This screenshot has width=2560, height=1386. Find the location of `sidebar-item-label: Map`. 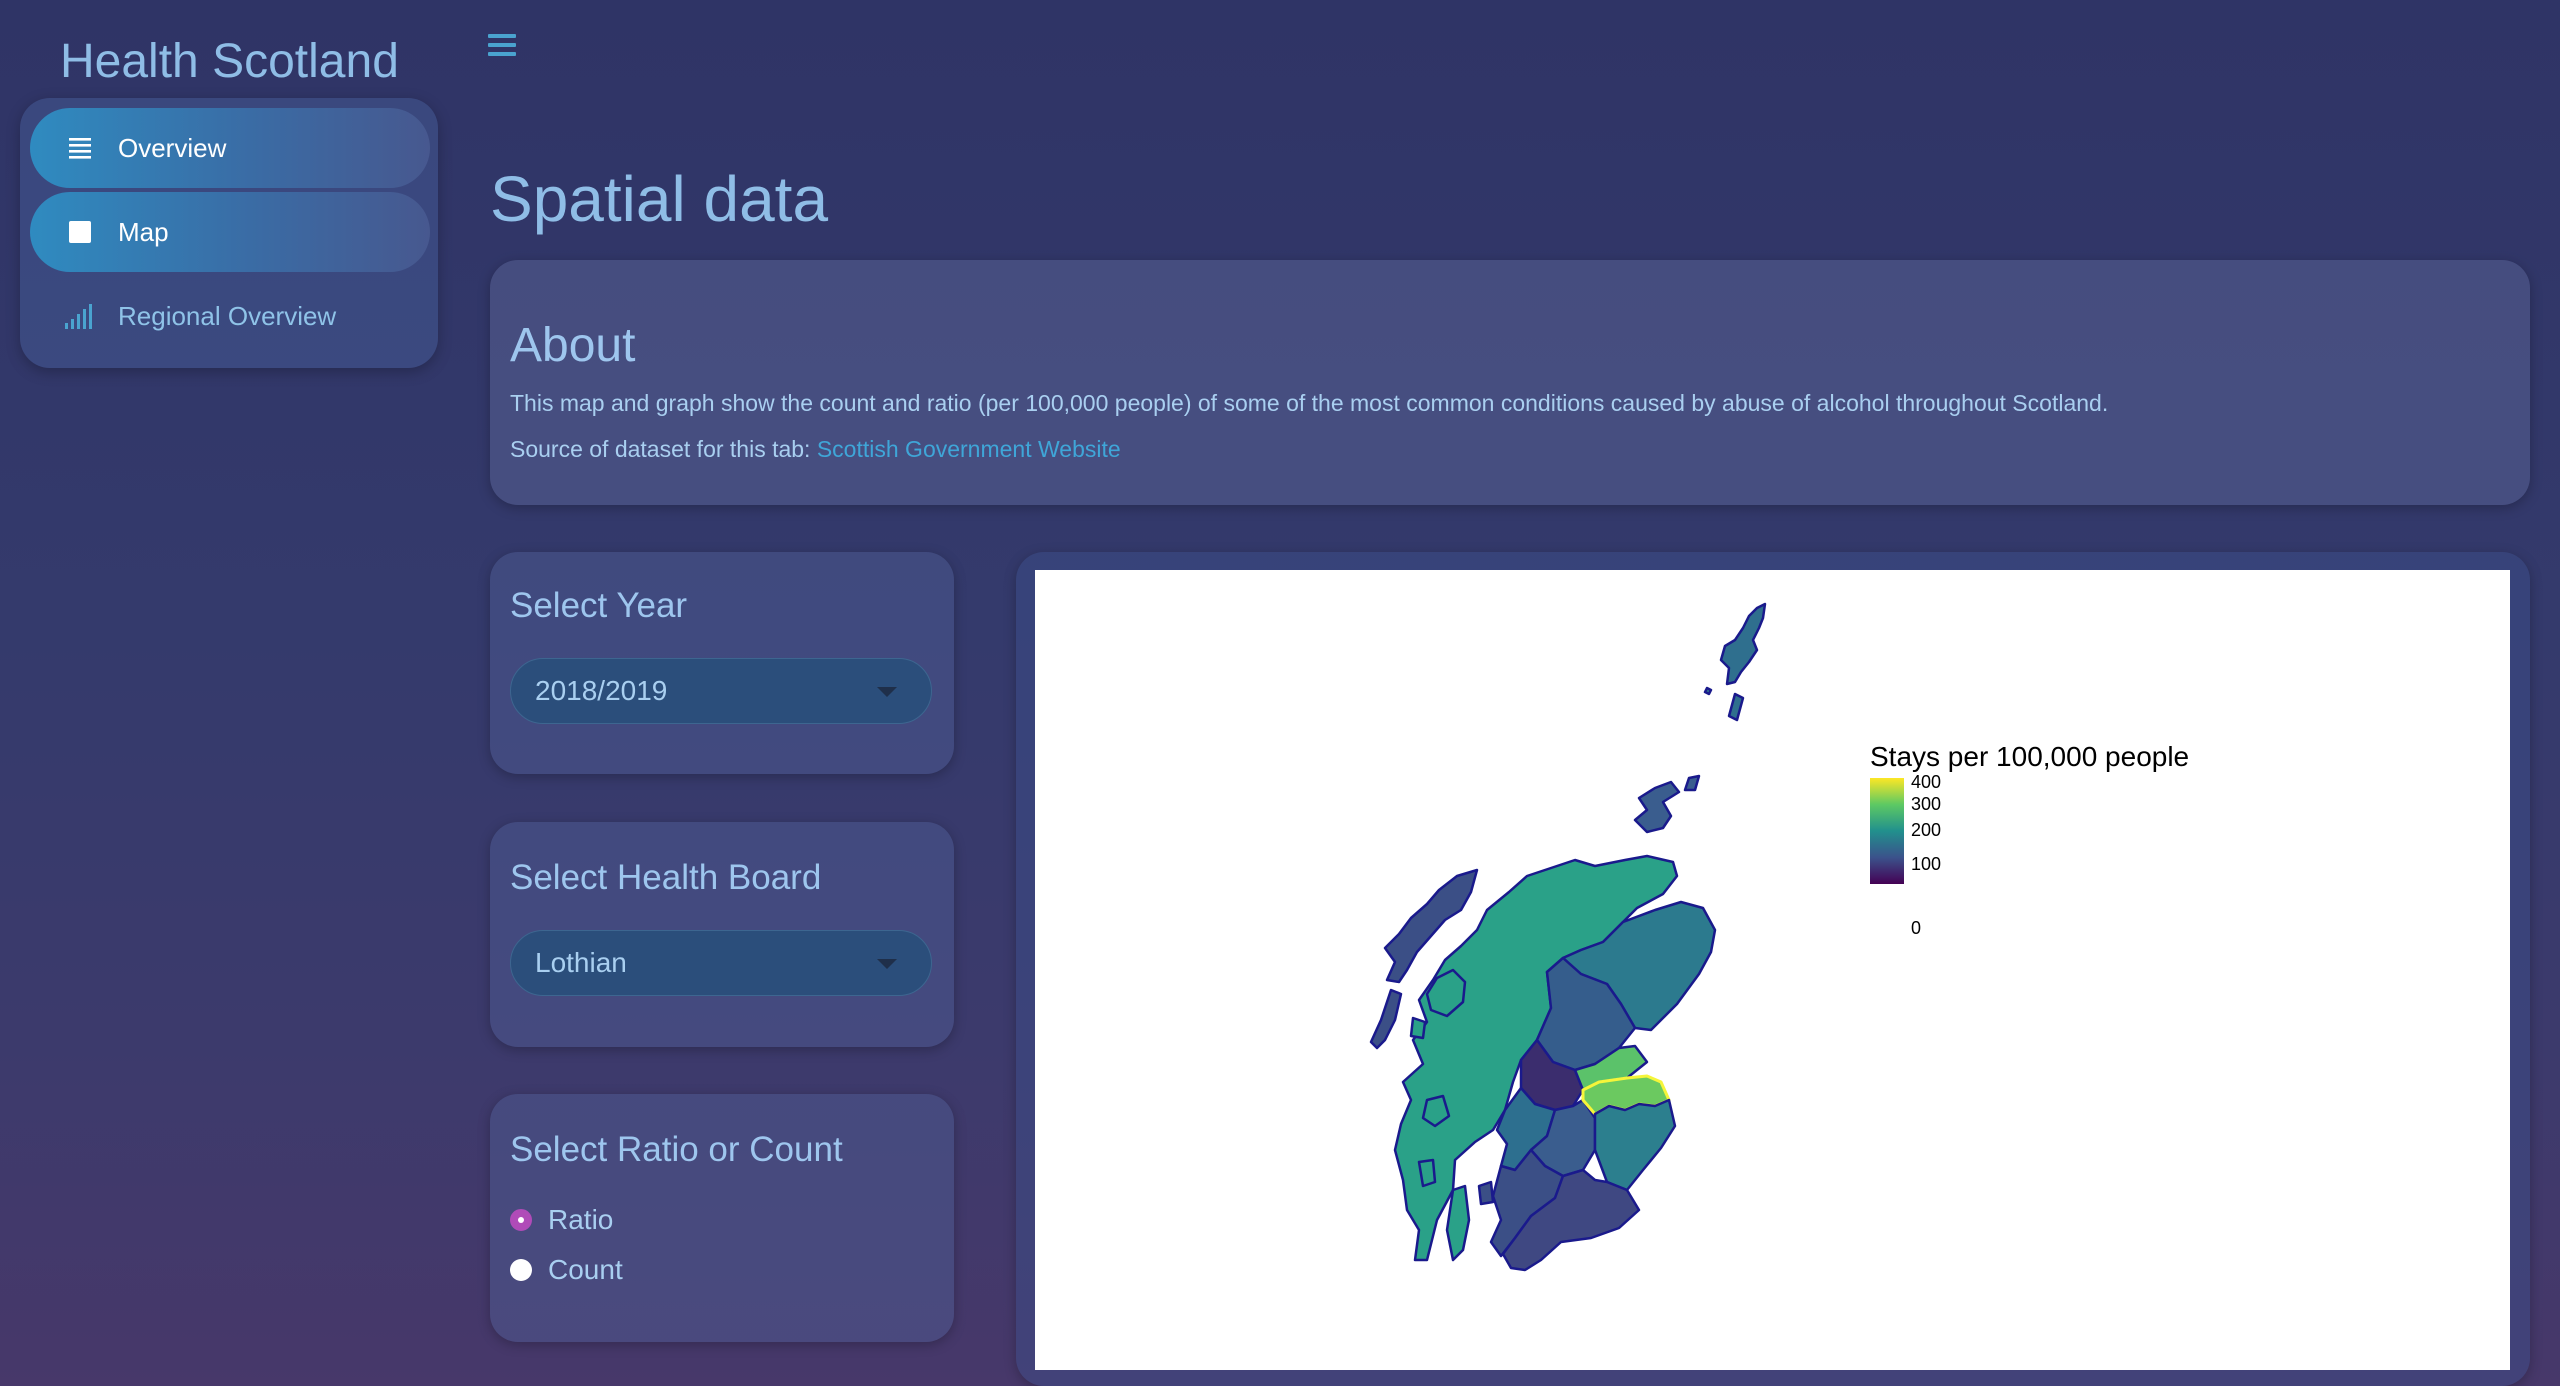

sidebar-item-label: Map is located at coordinates (143, 231).